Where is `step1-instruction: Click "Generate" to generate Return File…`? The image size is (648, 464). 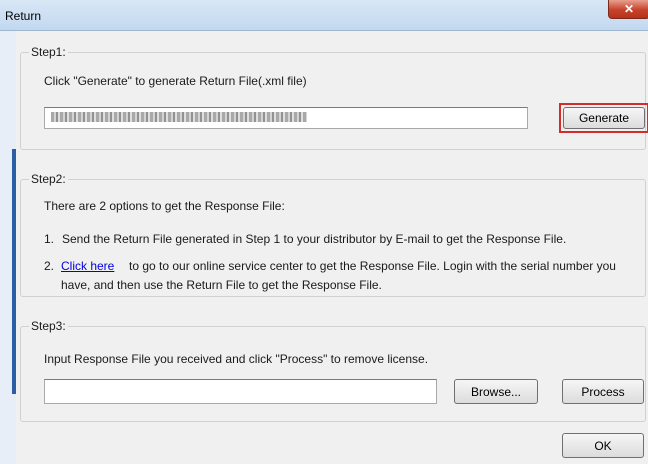
step1-instruction: Click "Generate" to generate Return File… is located at coordinates (175, 81).